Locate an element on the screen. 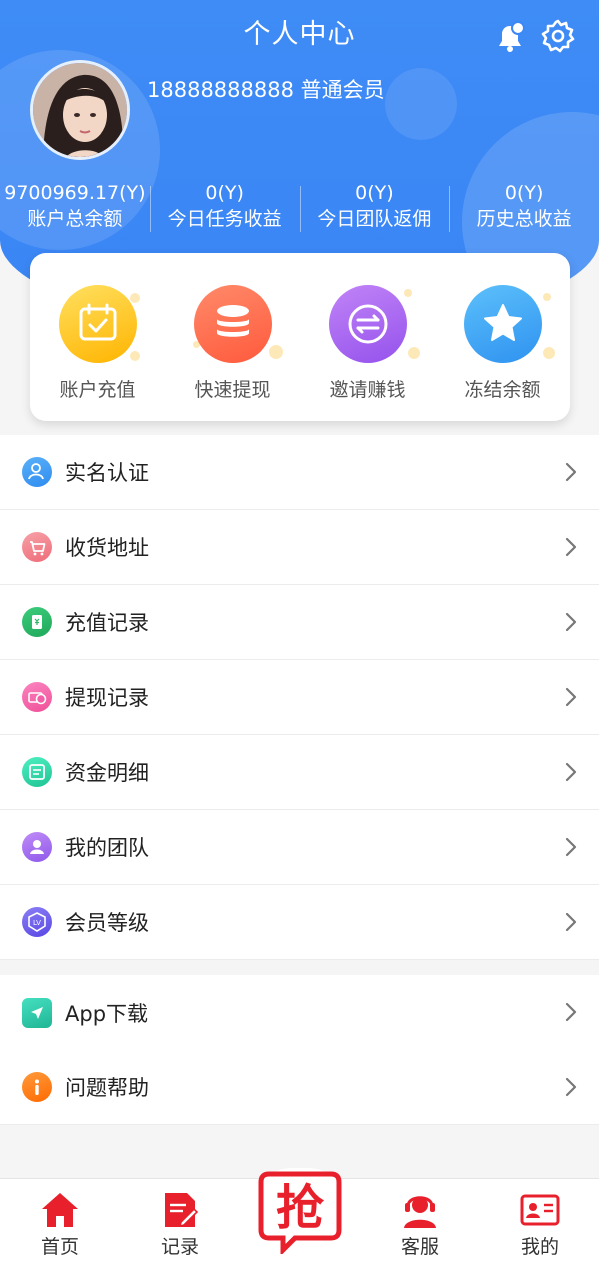 The width and height of the screenshot is (599, 1276). stat-history-income: 0(Y) 历史总收益 is located at coordinates (524, 208).